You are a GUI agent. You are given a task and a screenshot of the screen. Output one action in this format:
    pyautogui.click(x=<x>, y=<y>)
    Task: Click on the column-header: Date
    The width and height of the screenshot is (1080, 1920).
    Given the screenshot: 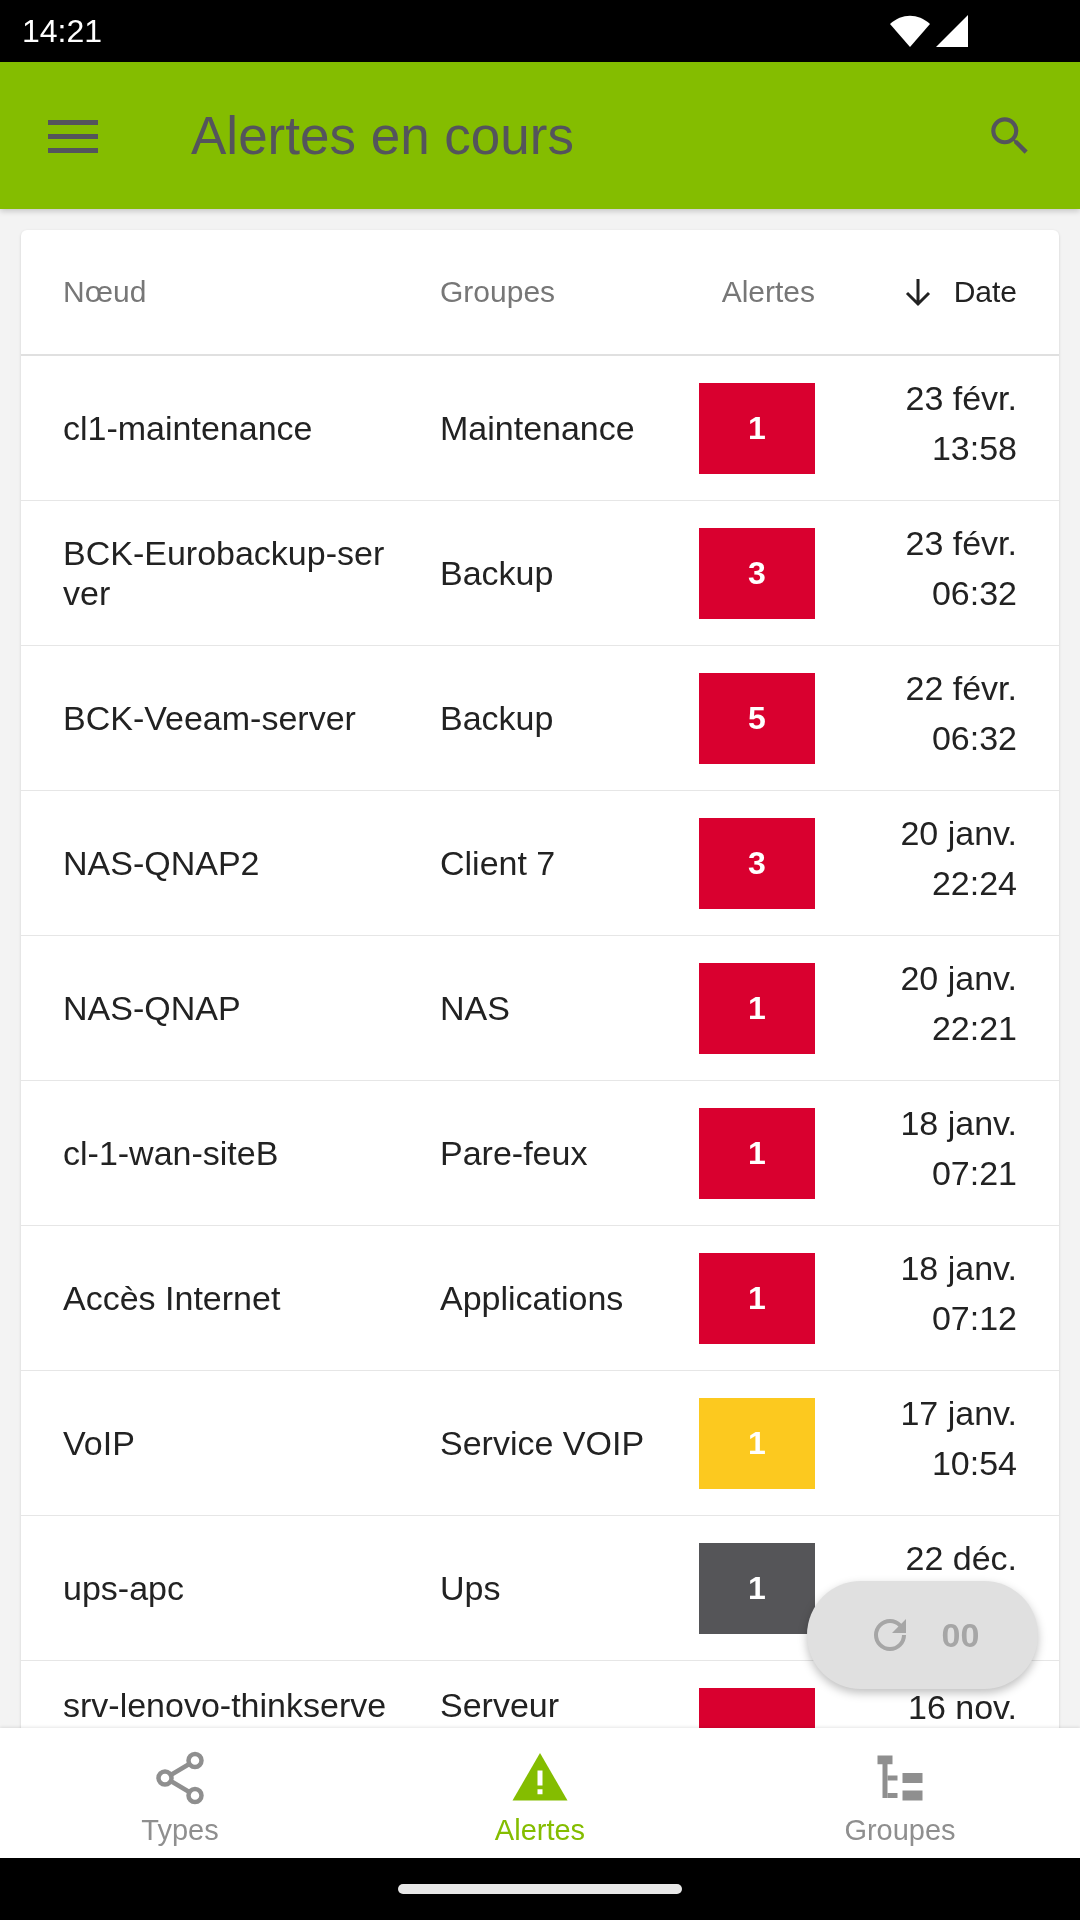 What is the action you would take?
    pyautogui.click(x=960, y=292)
    